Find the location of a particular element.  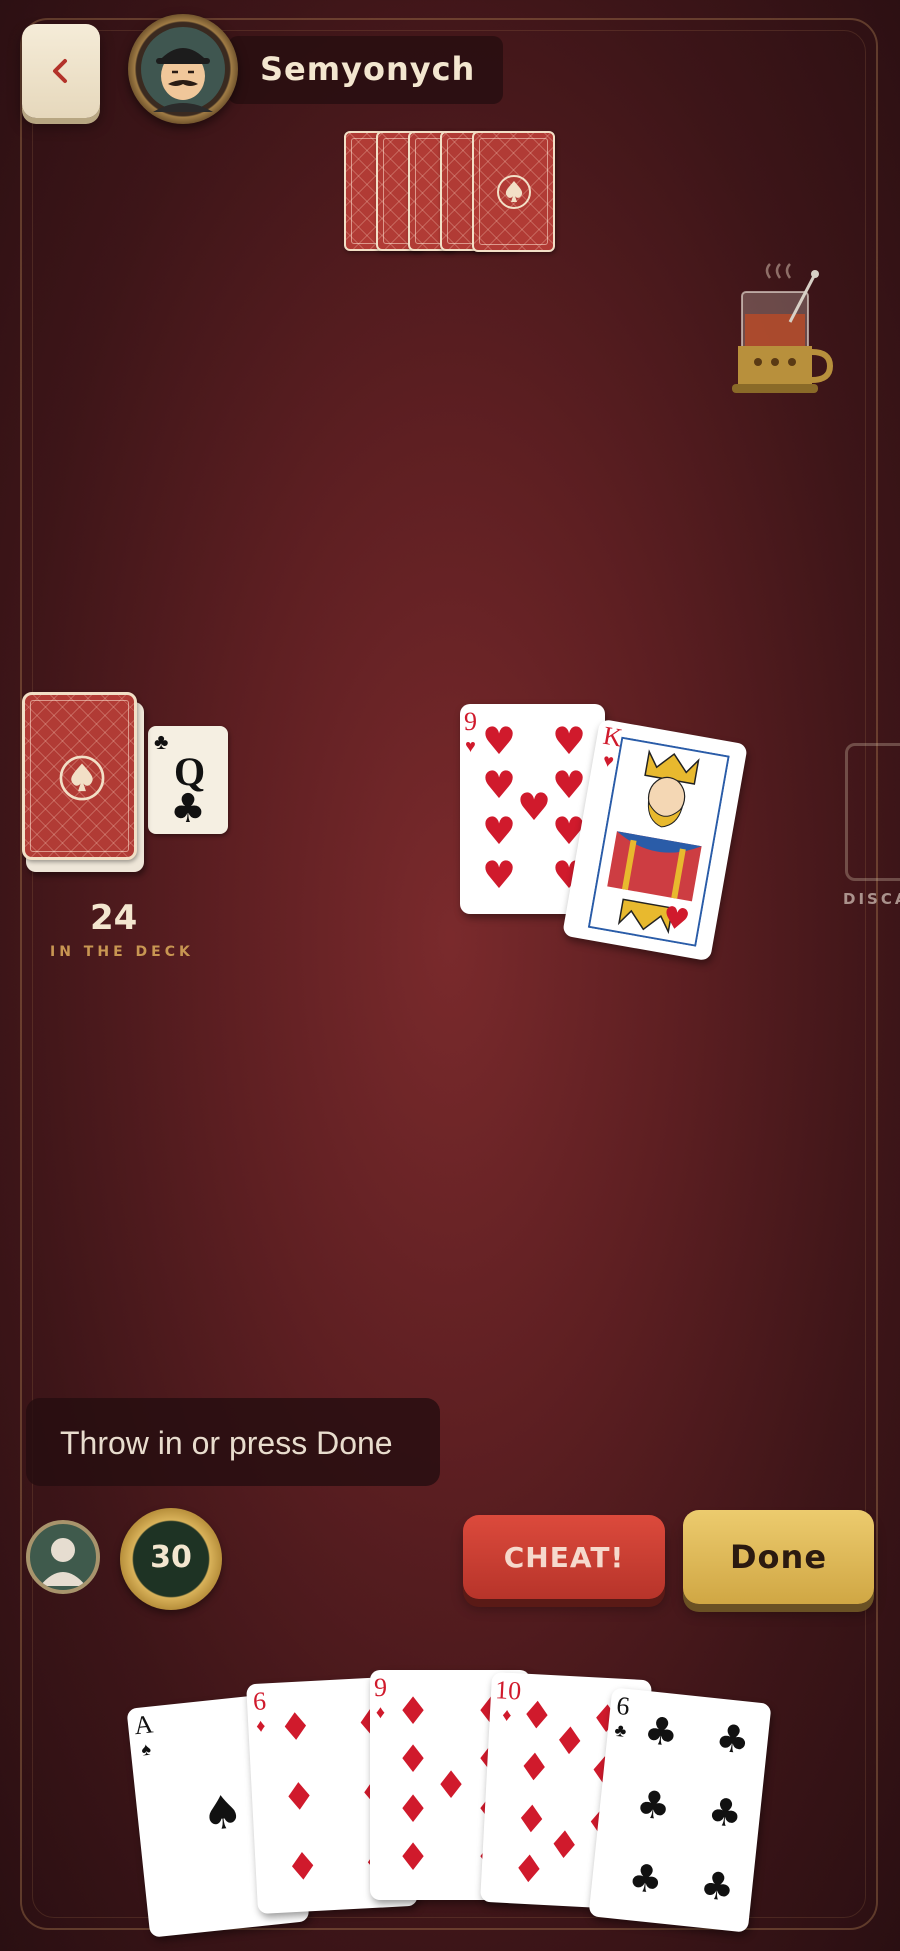

deck-top-card is located at coordinates (79, 776).